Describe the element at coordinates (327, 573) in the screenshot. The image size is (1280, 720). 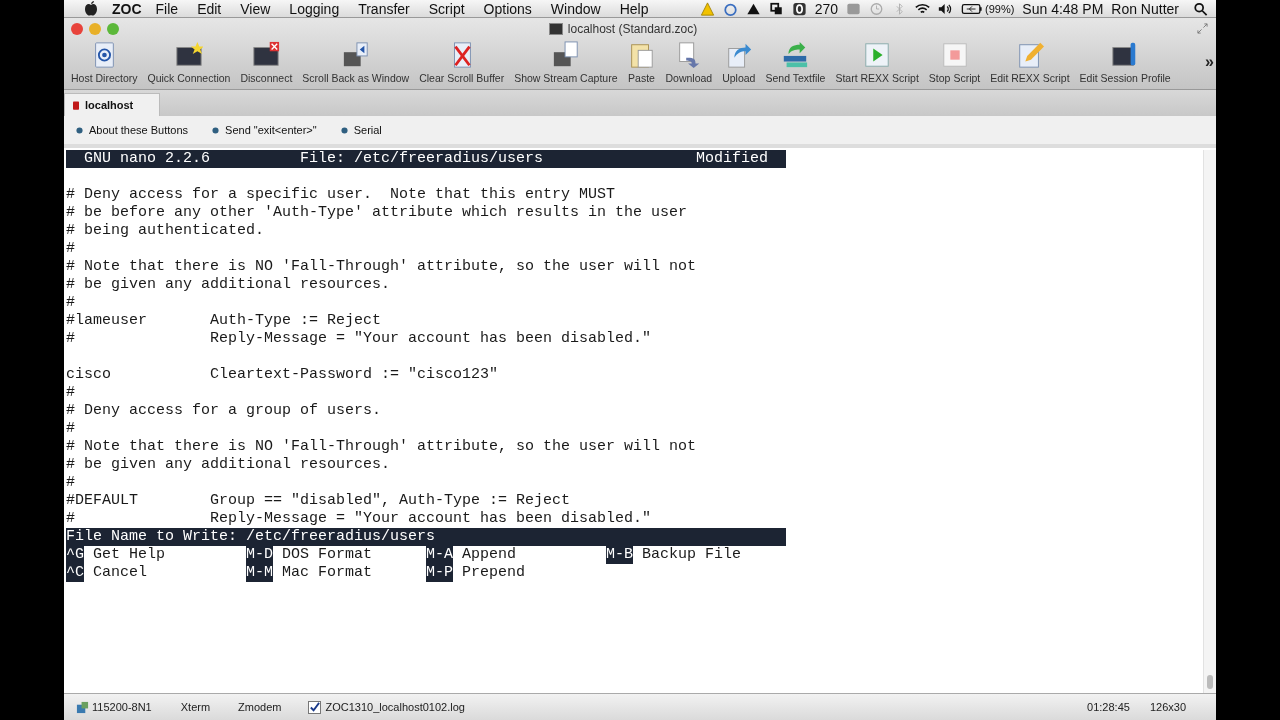
I see `shortcut-label: Mac Format` at that location.